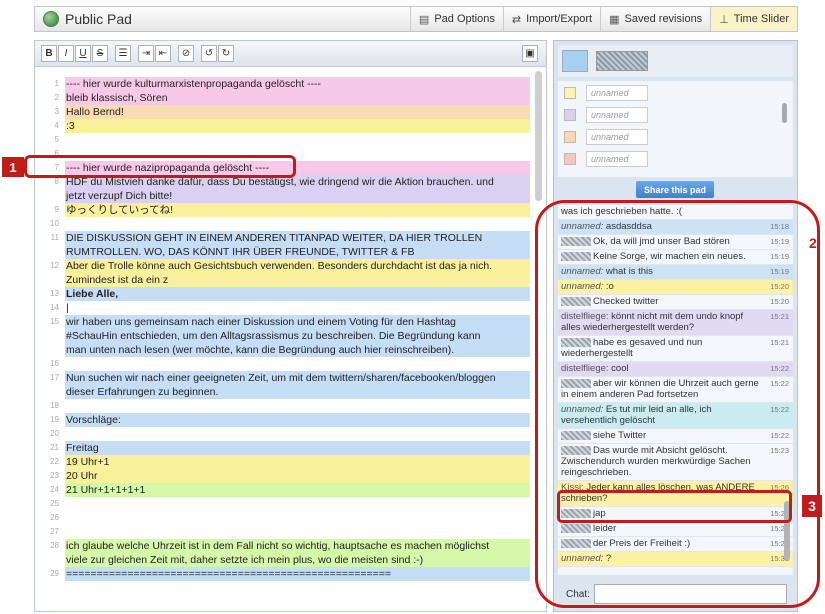  I want to click on editor-line: 25, so click(282, 504).